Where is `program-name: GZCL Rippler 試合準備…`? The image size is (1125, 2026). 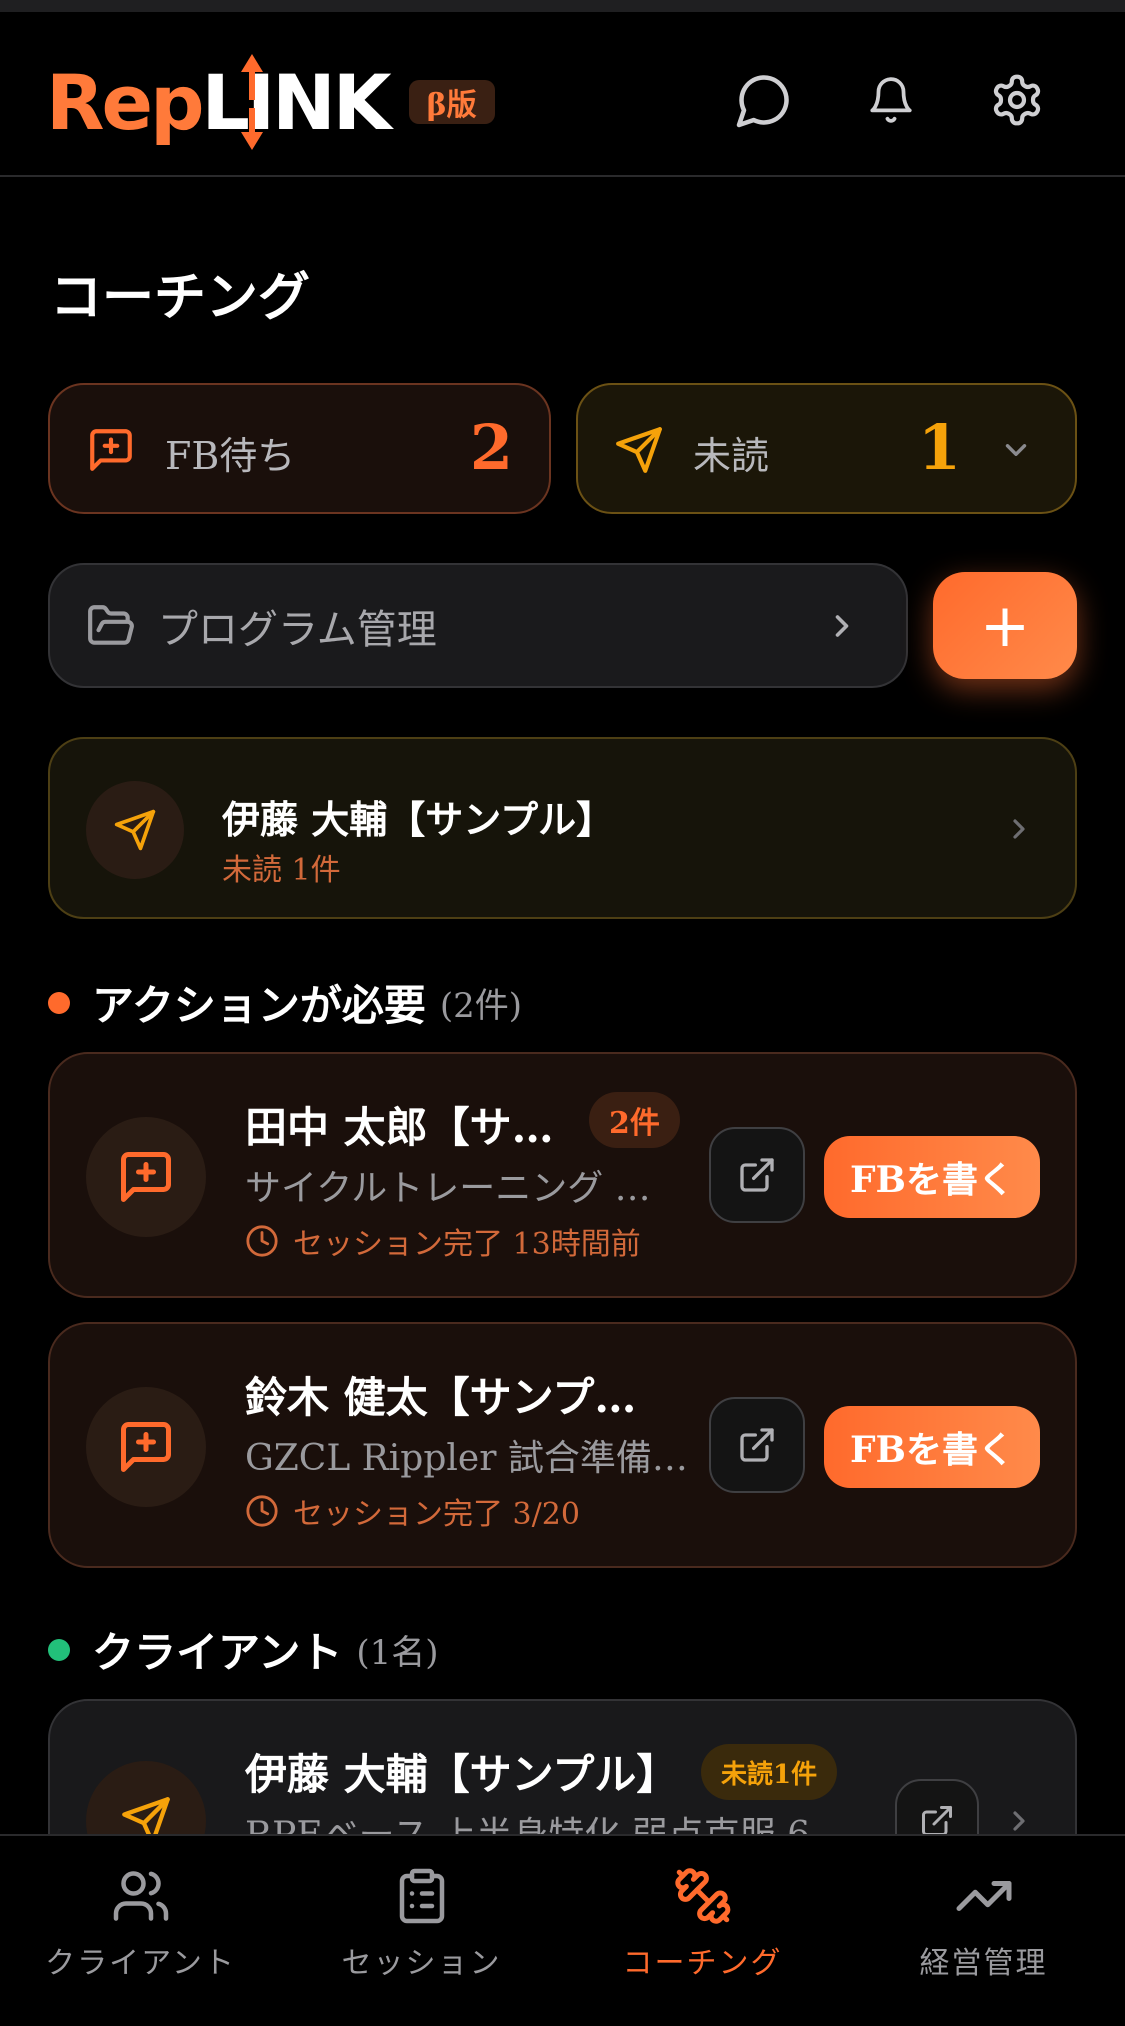
program-name: GZCL Rippler 試合準備… is located at coordinates (466, 1458).